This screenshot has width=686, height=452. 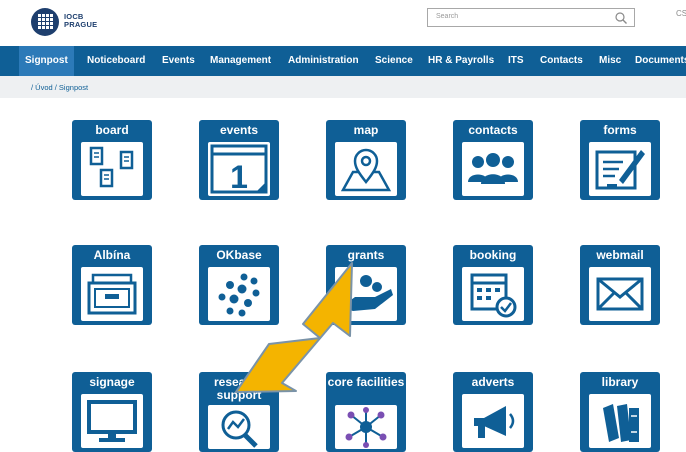 I want to click on search-placeholder: Search, so click(x=447, y=16).